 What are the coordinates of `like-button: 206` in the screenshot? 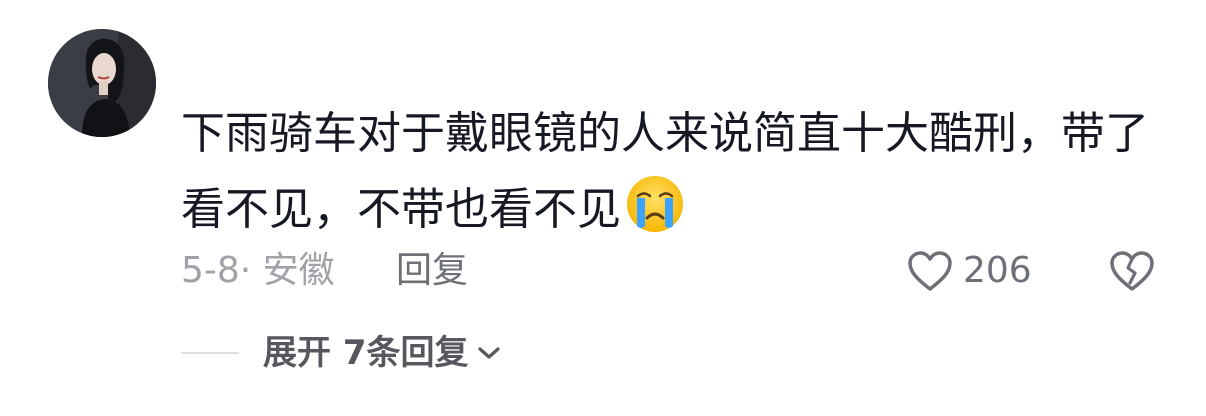 It's located at (969, 271).